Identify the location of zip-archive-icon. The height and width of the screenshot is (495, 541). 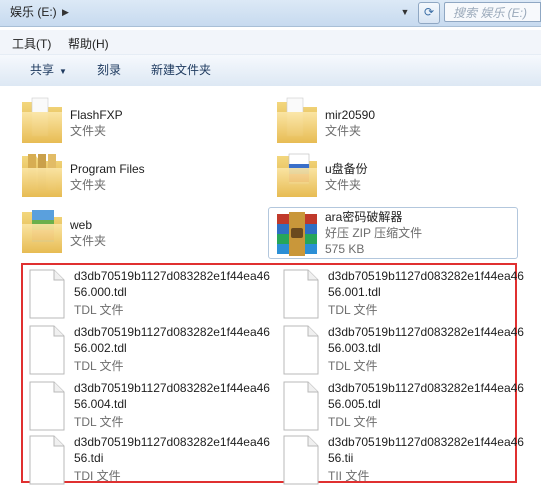
(297, 234).